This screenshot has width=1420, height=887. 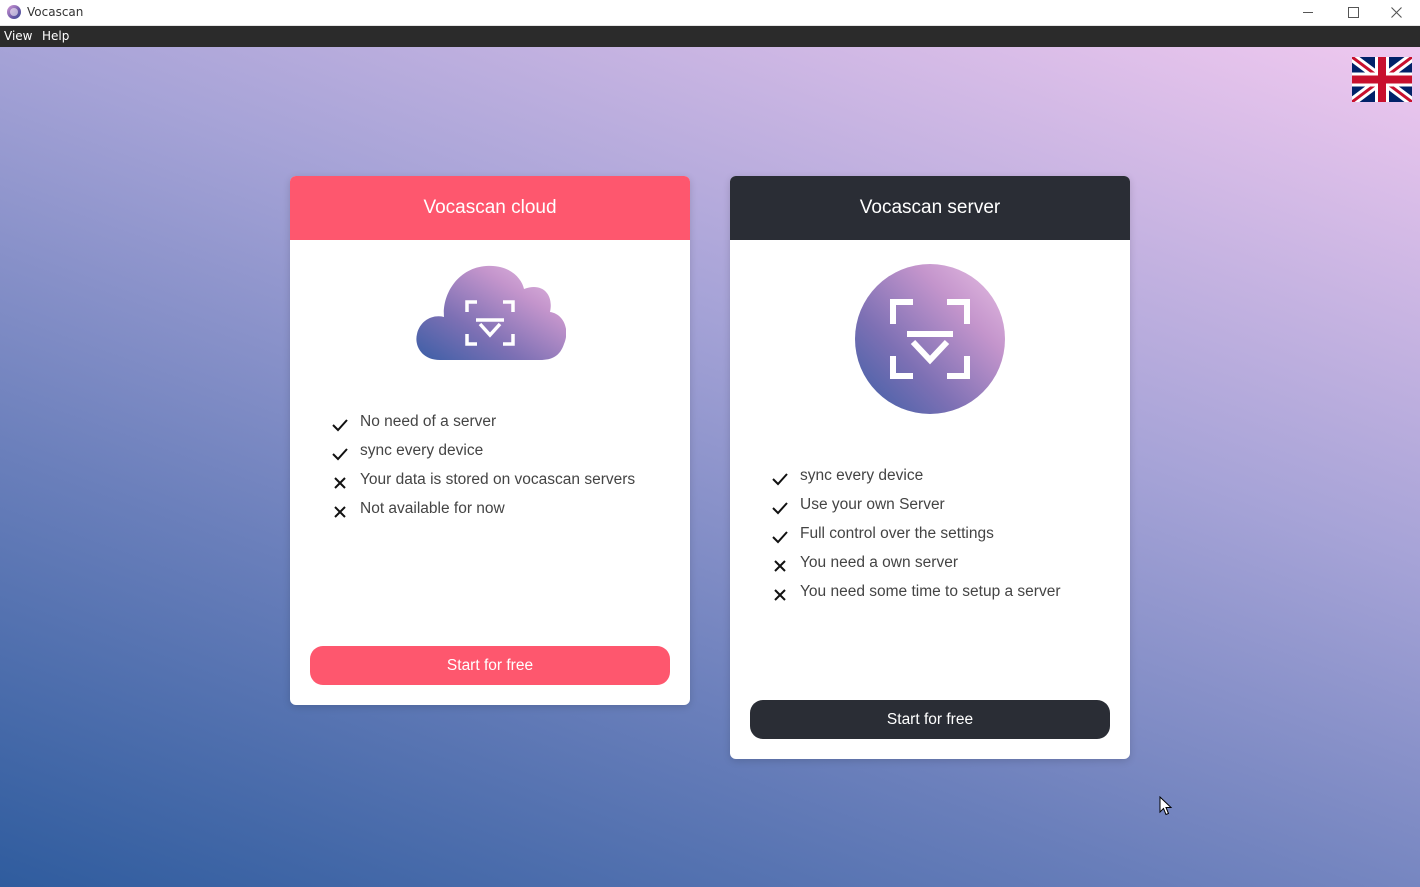 I want to click on maximize-button, so click(x=1353, y=13).